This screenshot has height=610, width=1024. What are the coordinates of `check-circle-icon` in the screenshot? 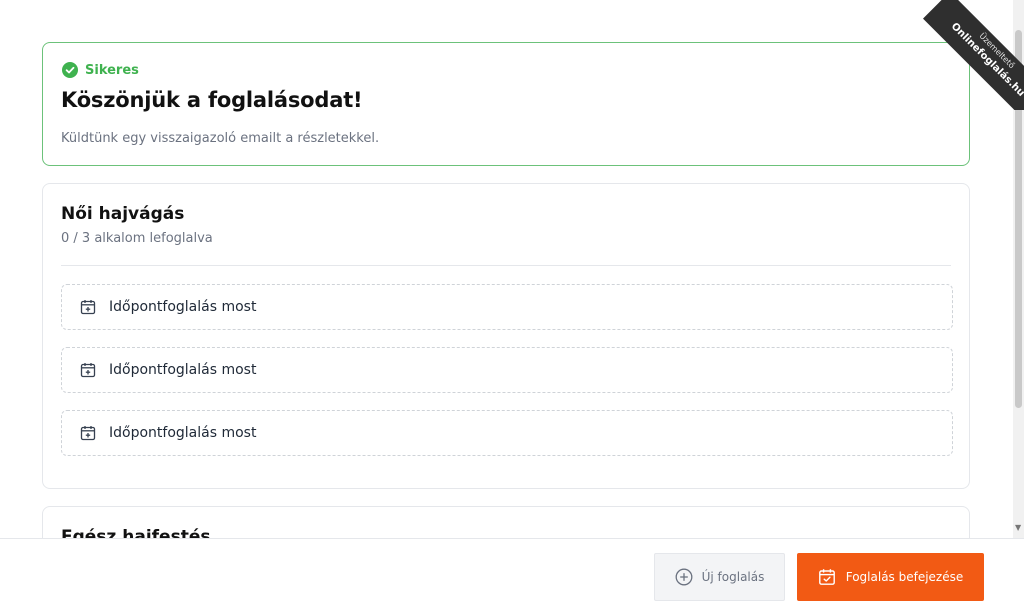 It's located at (70, 70).